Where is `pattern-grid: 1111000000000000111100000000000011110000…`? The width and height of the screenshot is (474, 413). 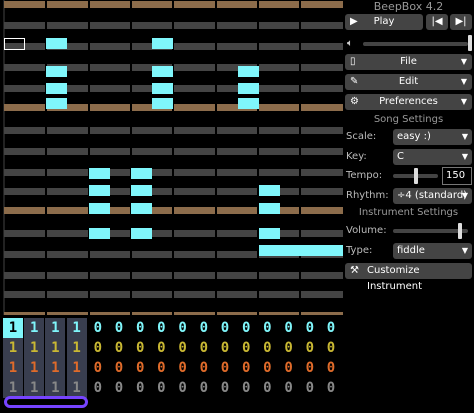 pattern-grid: 1111000000000000111100000000000011110000… is located at coordinates (171, 358).